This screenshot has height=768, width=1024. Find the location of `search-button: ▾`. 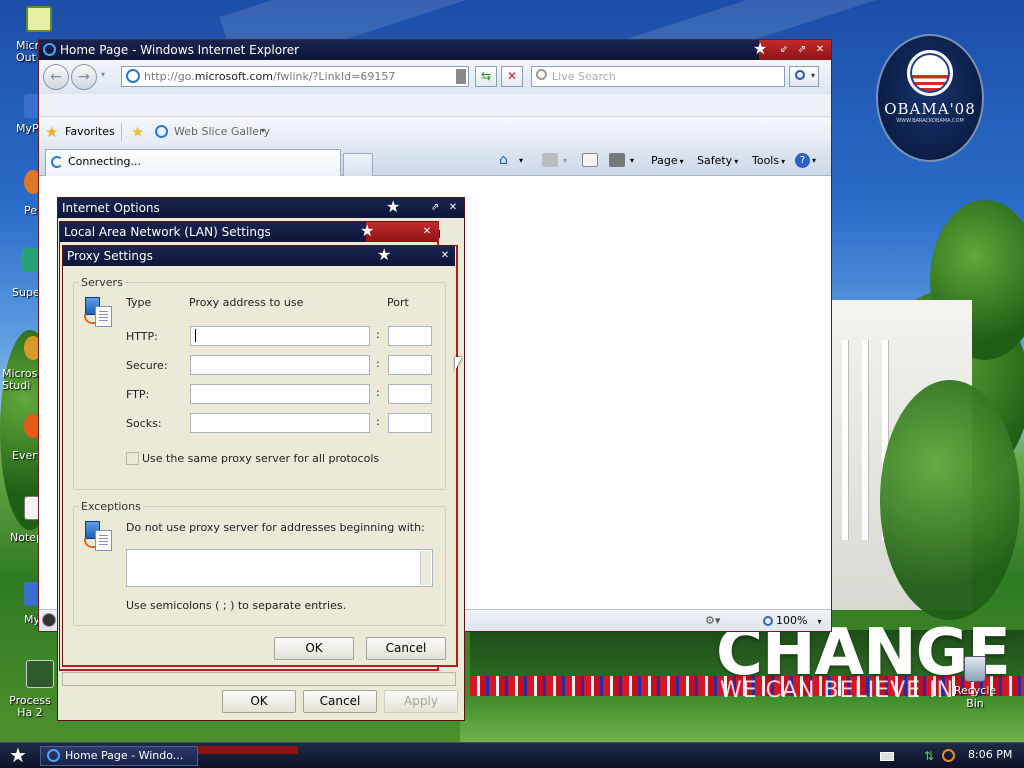

search-button: ▾ is located at coordinates (804, 76).